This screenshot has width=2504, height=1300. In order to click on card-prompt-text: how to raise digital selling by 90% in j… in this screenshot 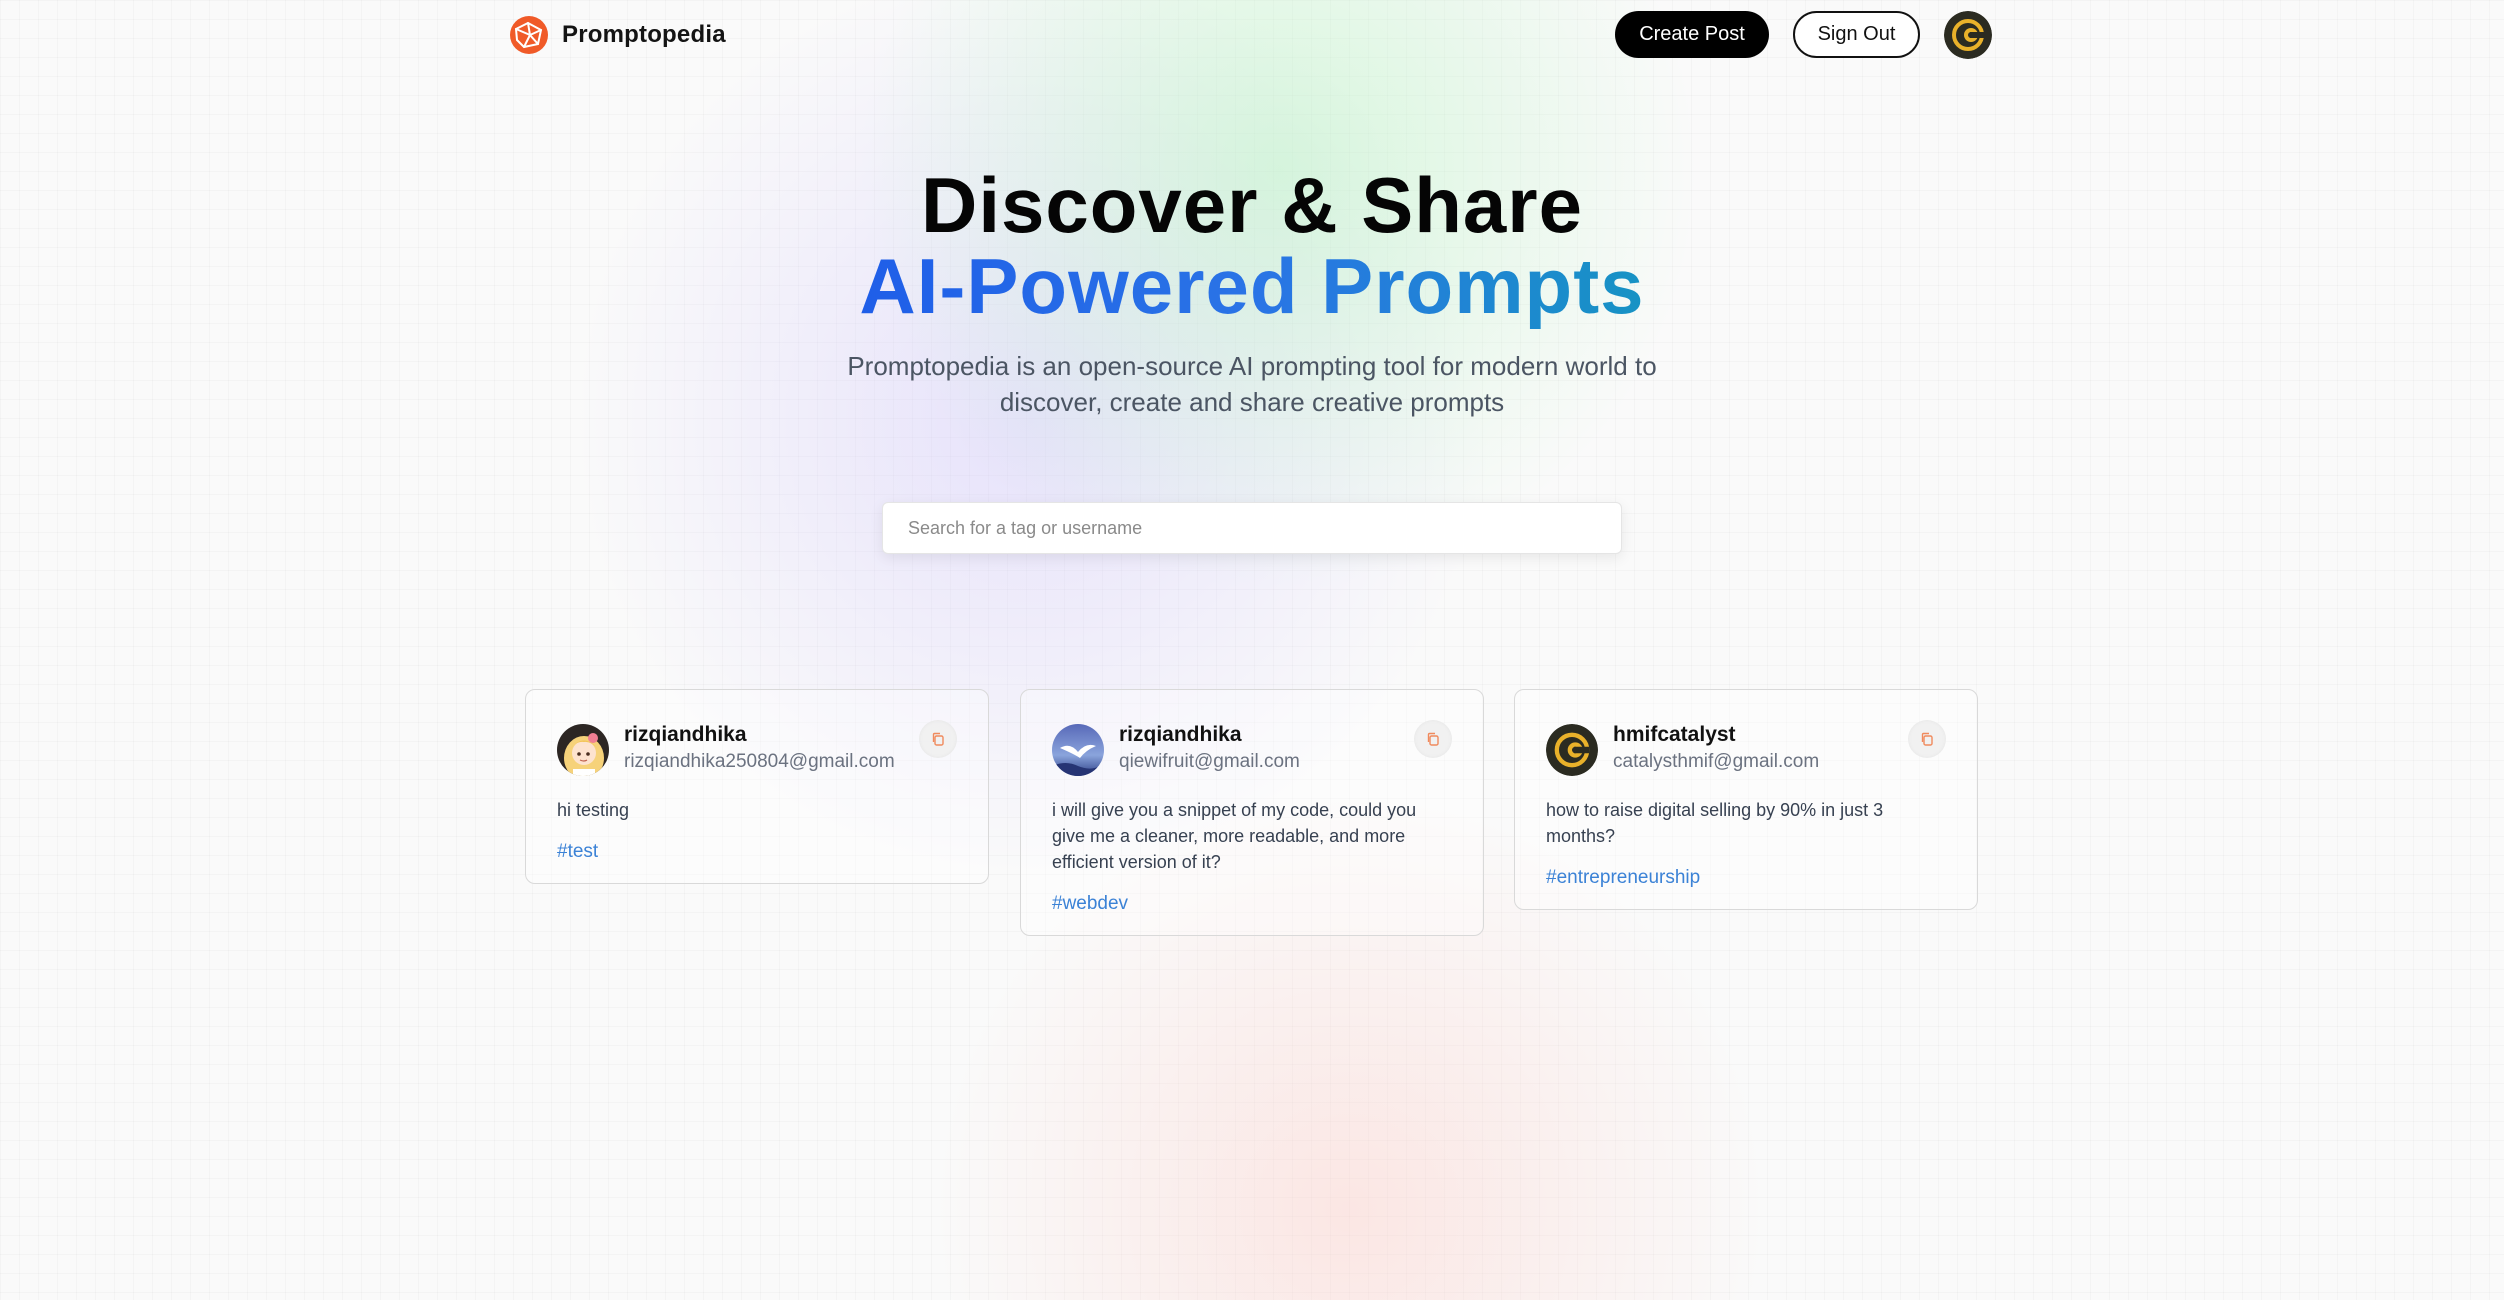, I will do `click(1715, 823)`.